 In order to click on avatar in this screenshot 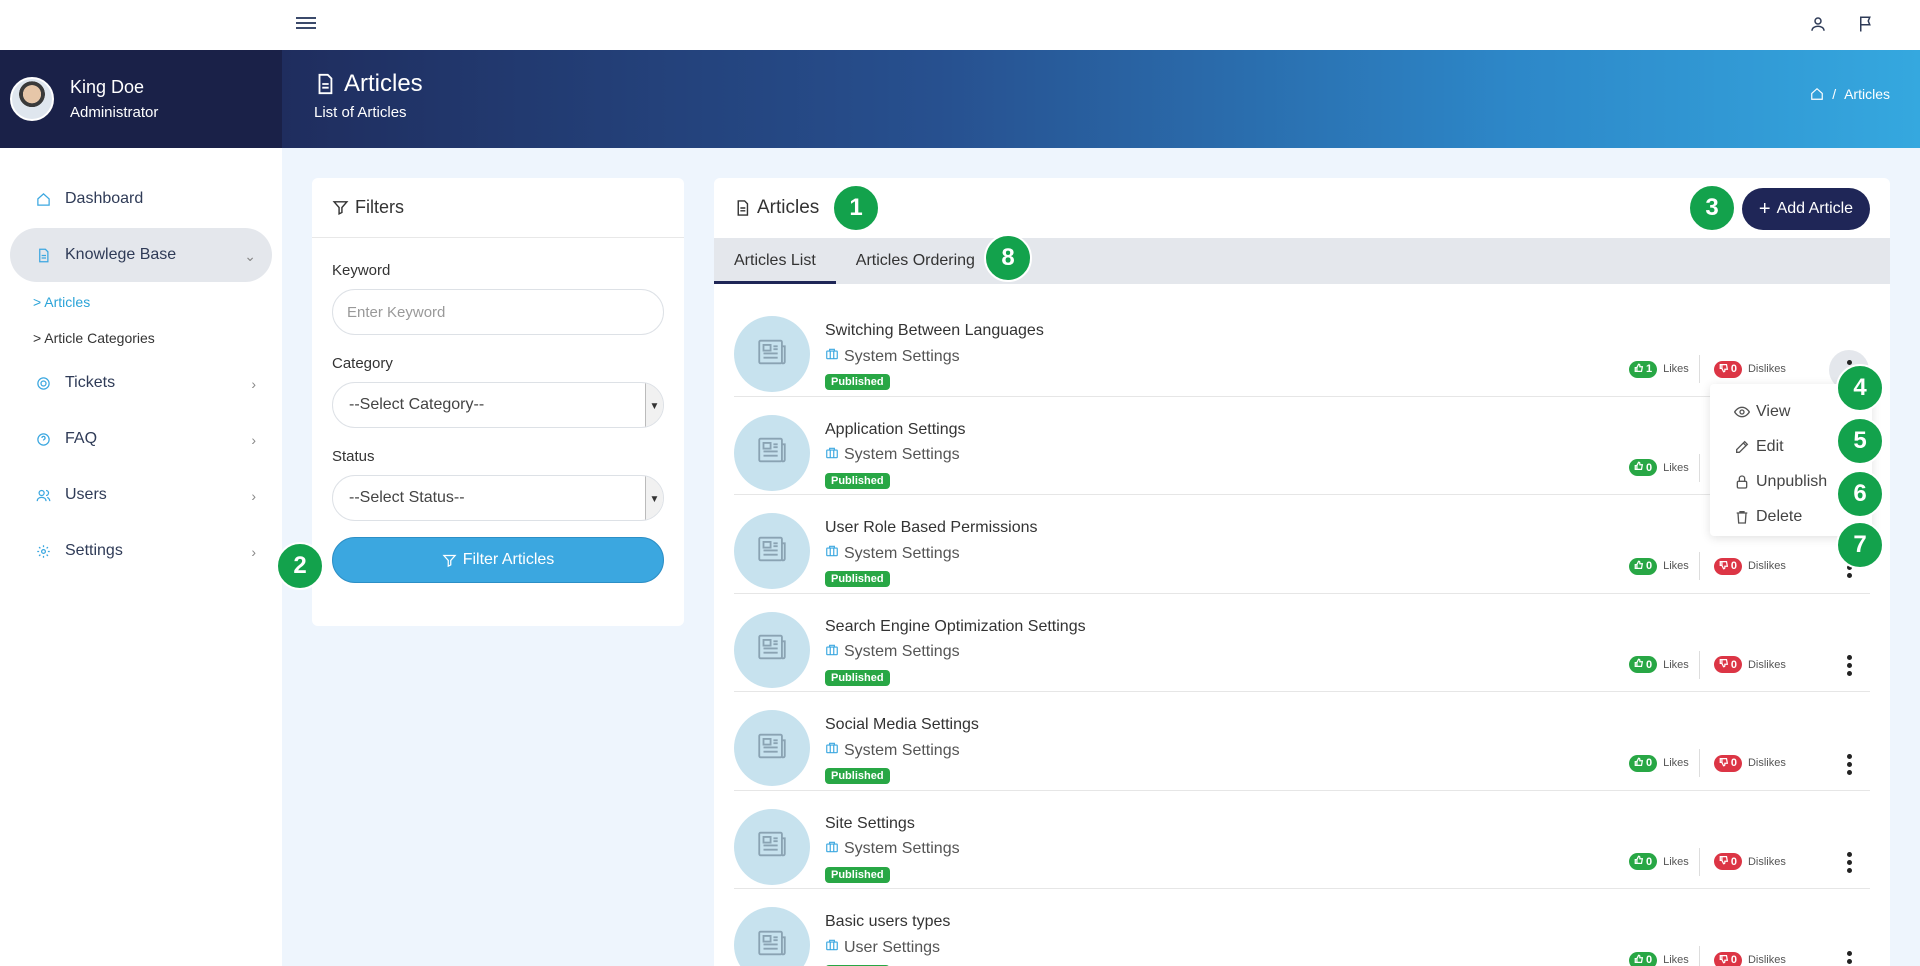, I will do `click(32, 99)`.